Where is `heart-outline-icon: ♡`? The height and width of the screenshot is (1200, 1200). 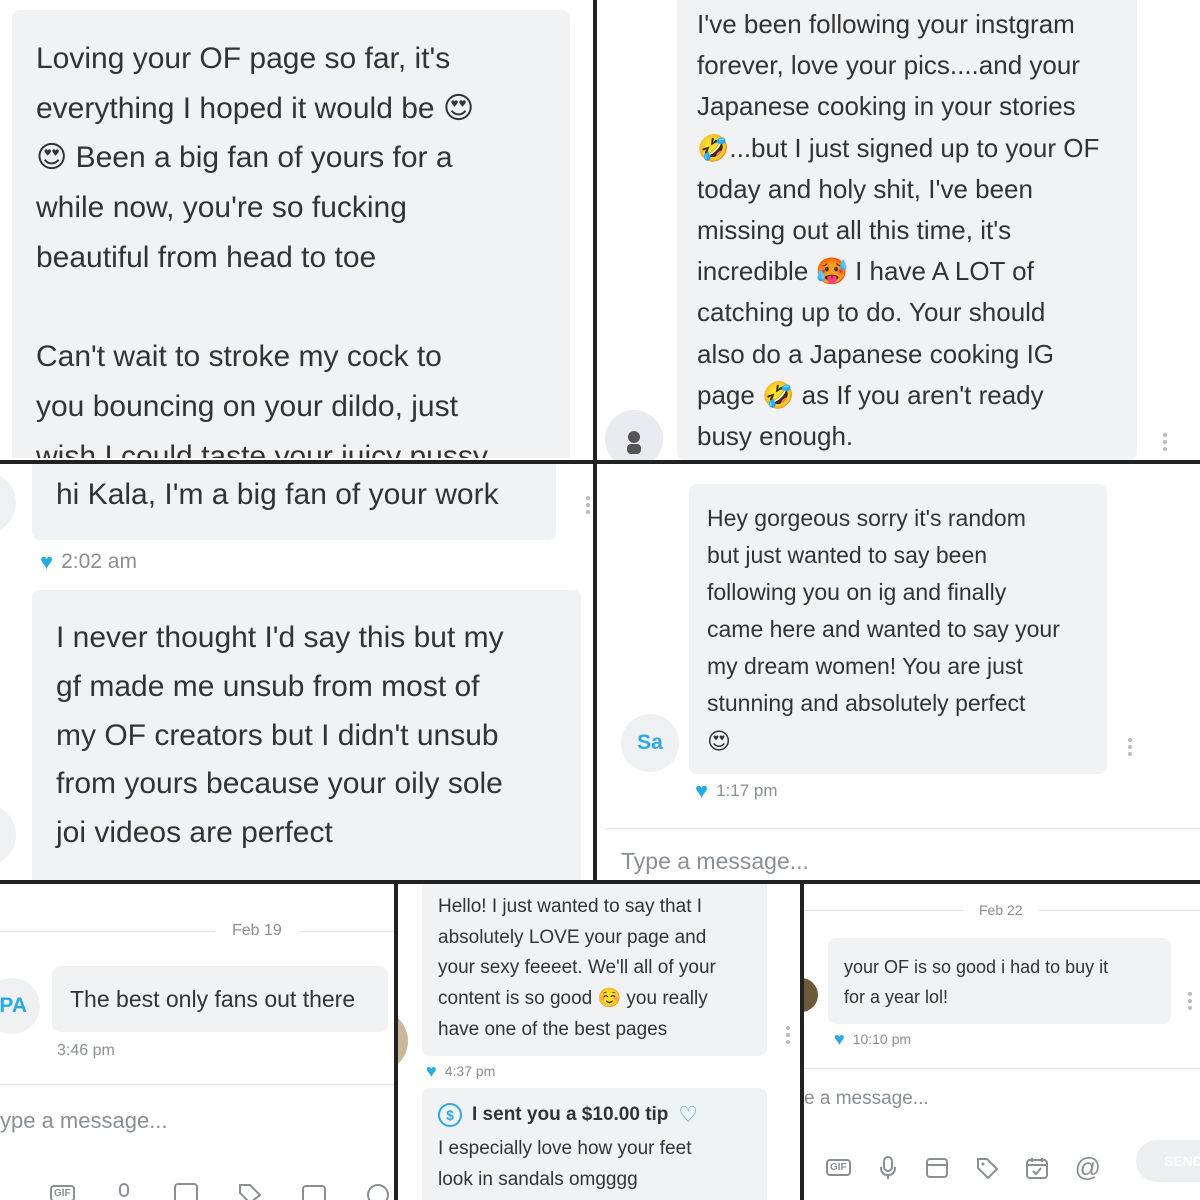
heart-outline-icon: ♡ is located at coordinates (688, 1115).